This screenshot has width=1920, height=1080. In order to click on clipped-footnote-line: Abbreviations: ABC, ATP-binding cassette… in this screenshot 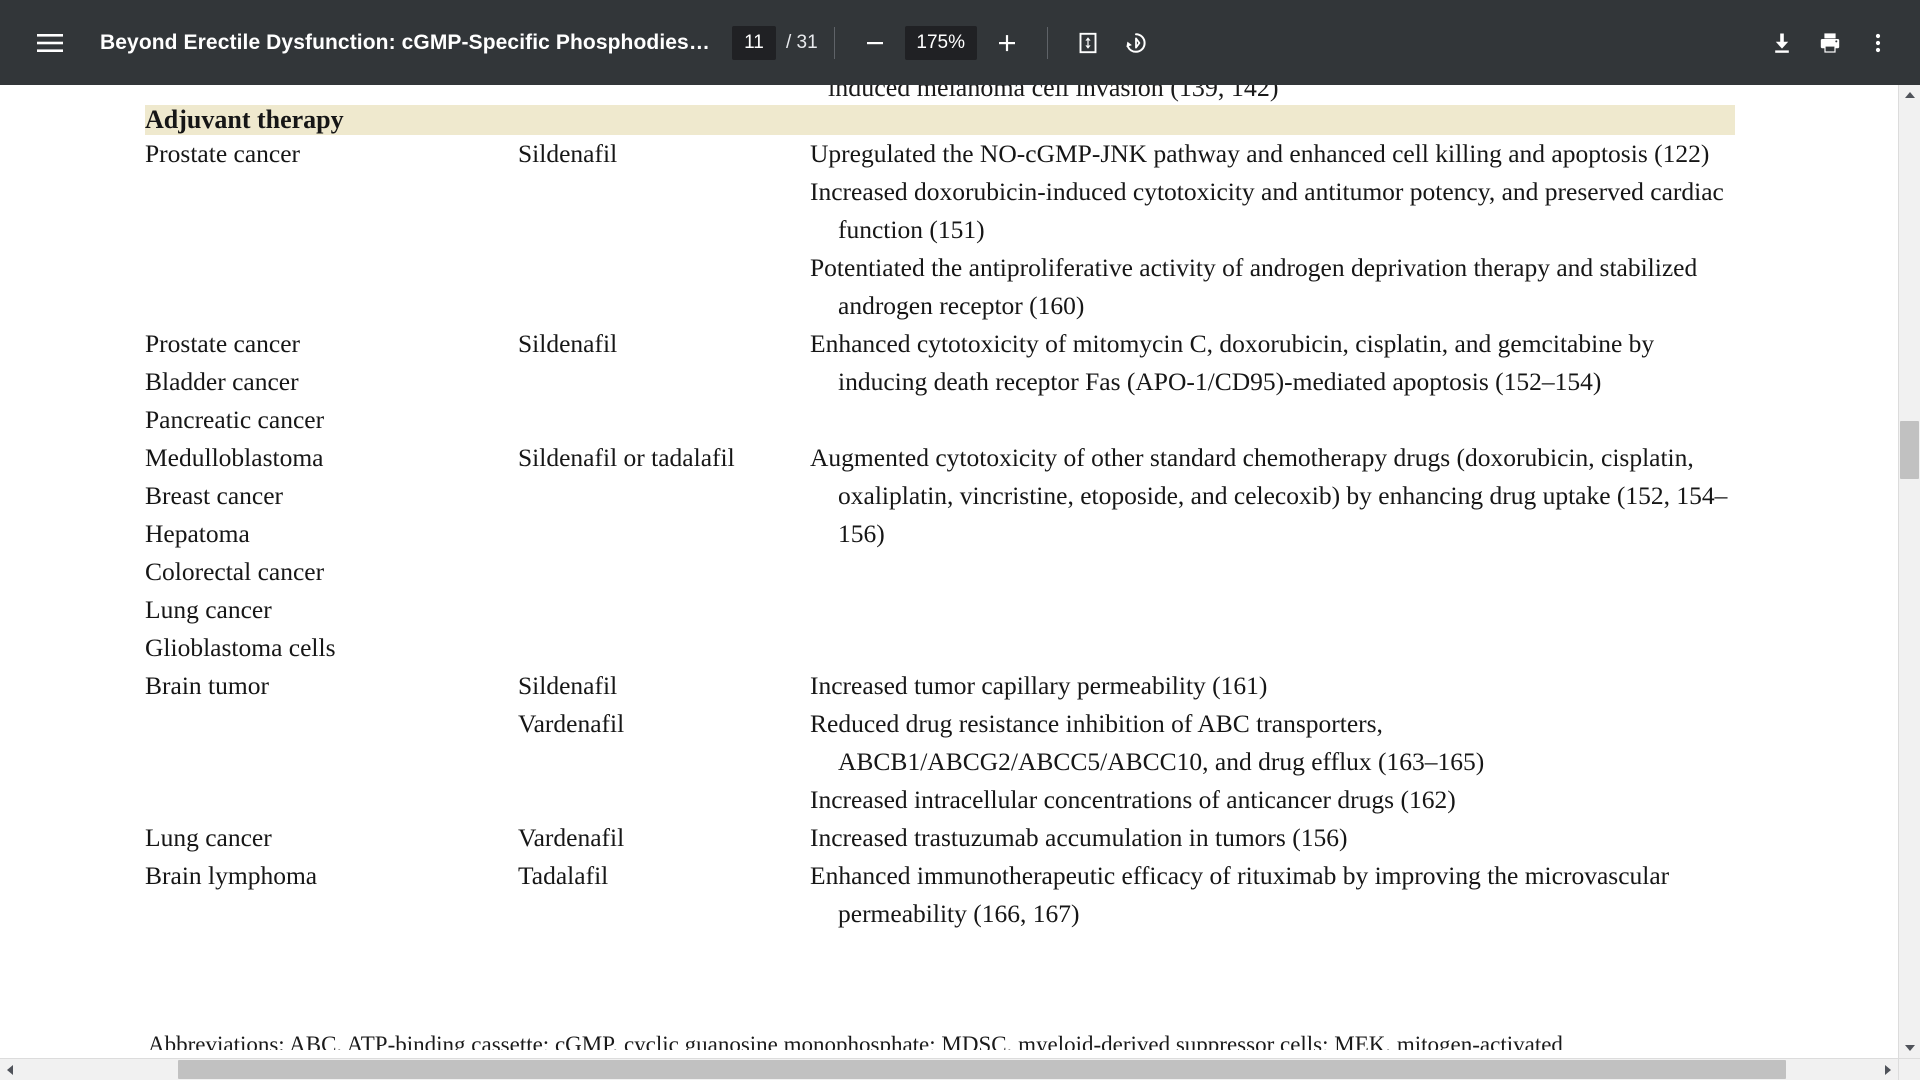, I will do `click(855, 1041)`.